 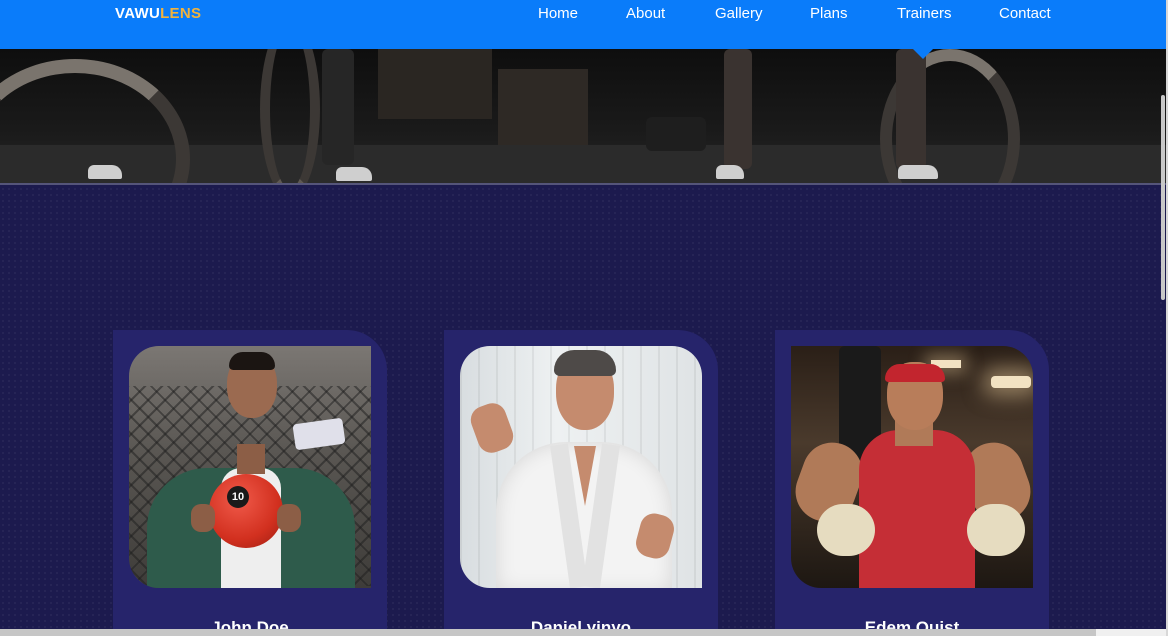 I want to click on hero-kettlebell, so click(x=676, y=134).